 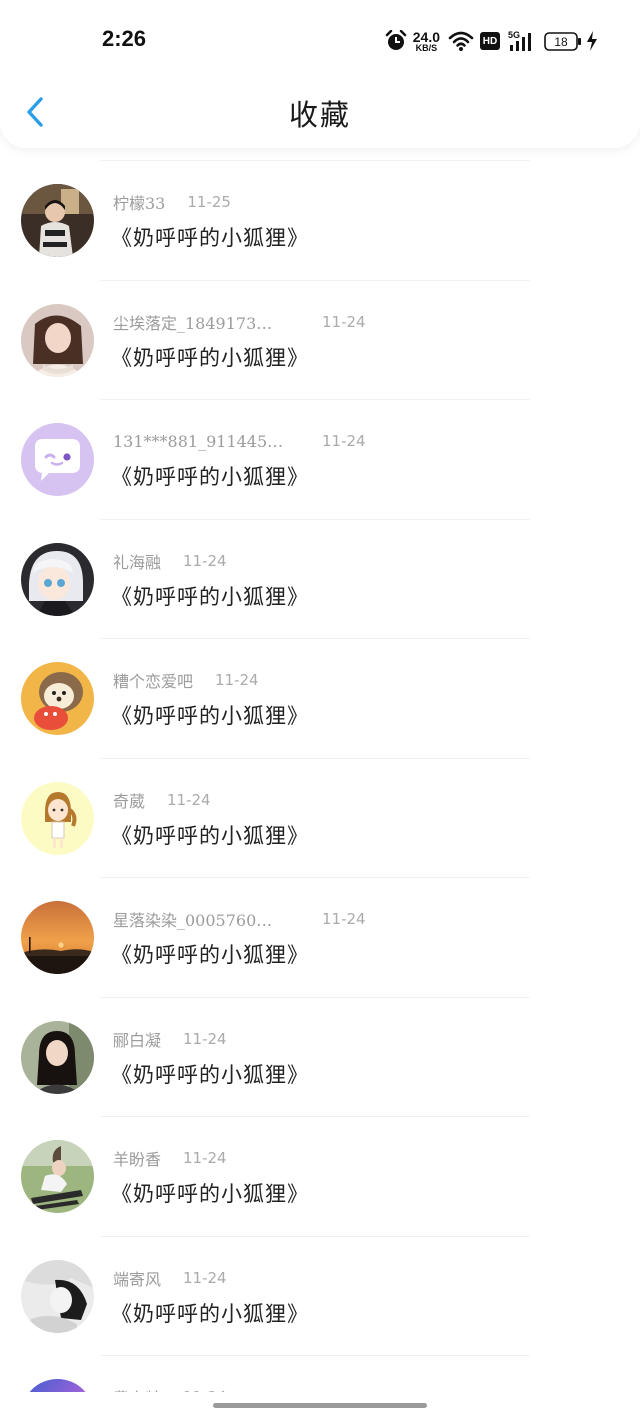 I want to click on list-item: 尘埃落定_1849173… 11-24 《奶呼呼的小狐狸》, so click(x=320, y=340).